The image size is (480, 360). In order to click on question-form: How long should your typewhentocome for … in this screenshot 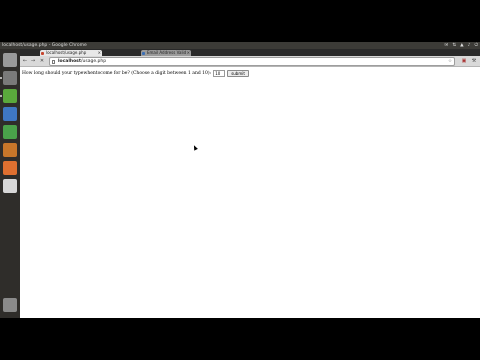, I will do `click(135, 73)`.